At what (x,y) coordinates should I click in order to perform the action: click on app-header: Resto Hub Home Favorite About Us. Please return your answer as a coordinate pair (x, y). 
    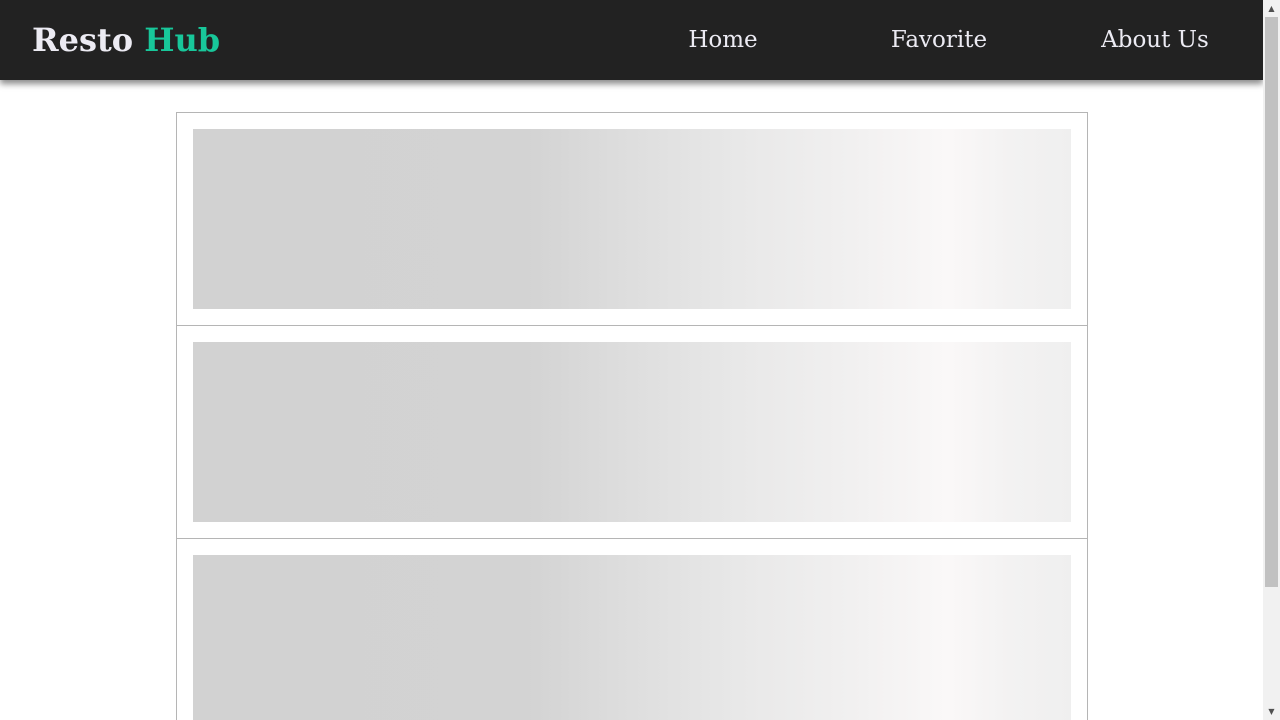
    Looking at the image, I should click on (631, 40).